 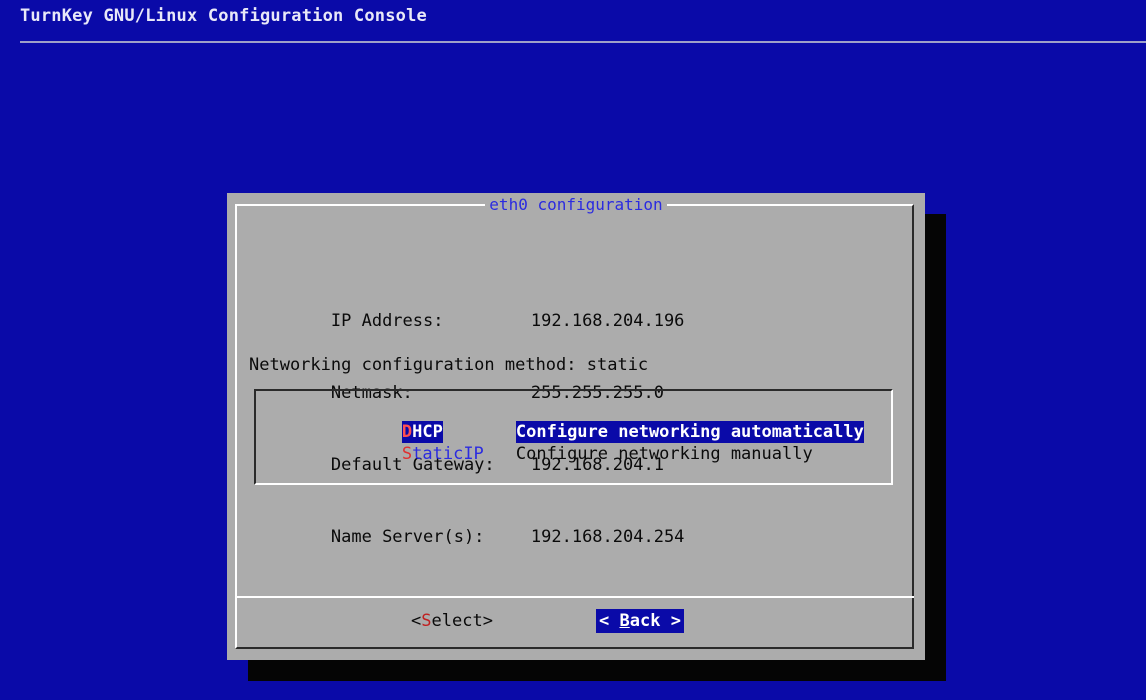 What do you see at coordinates (448, 454) in the screenshot?
I see `staticip-tag: taticIP` at bounding box center [448, 454].